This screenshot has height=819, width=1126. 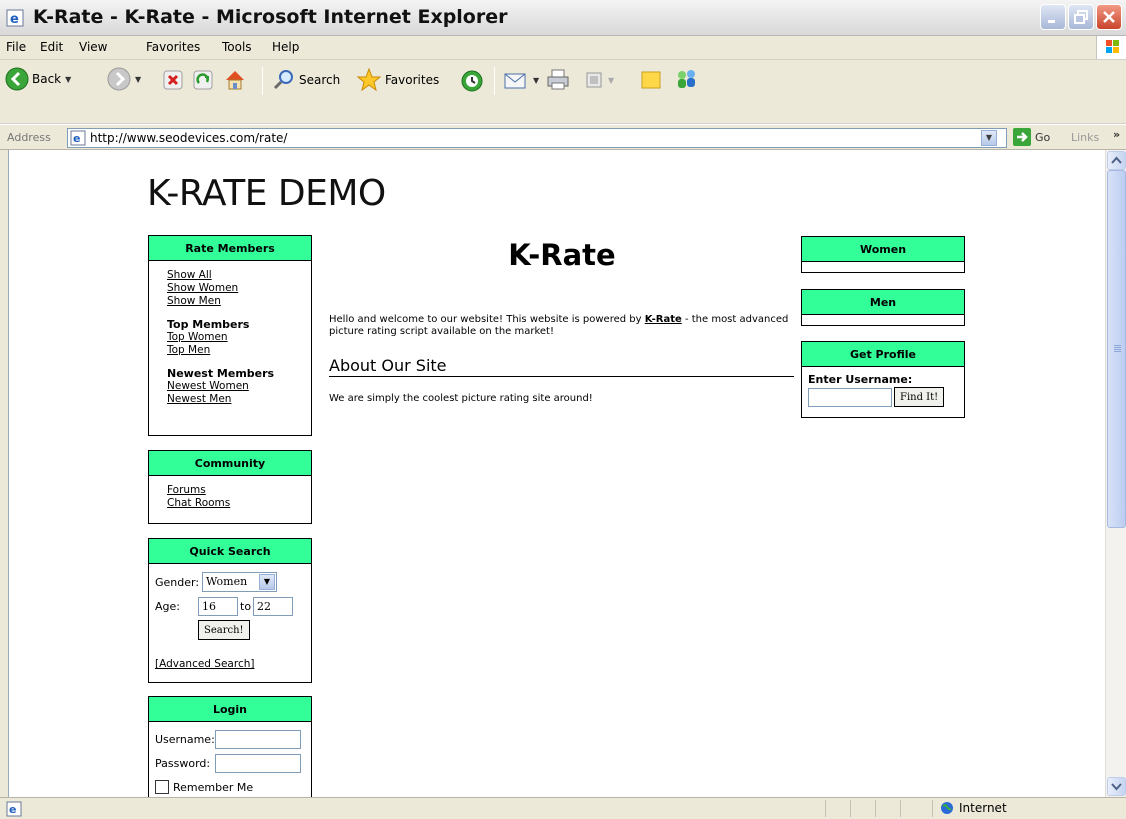 What do you see at coordinates (189, 138) in the screenshot?
I see `address-url: http://www.seodevices.com/rate/` at bounding box center [189, 138].